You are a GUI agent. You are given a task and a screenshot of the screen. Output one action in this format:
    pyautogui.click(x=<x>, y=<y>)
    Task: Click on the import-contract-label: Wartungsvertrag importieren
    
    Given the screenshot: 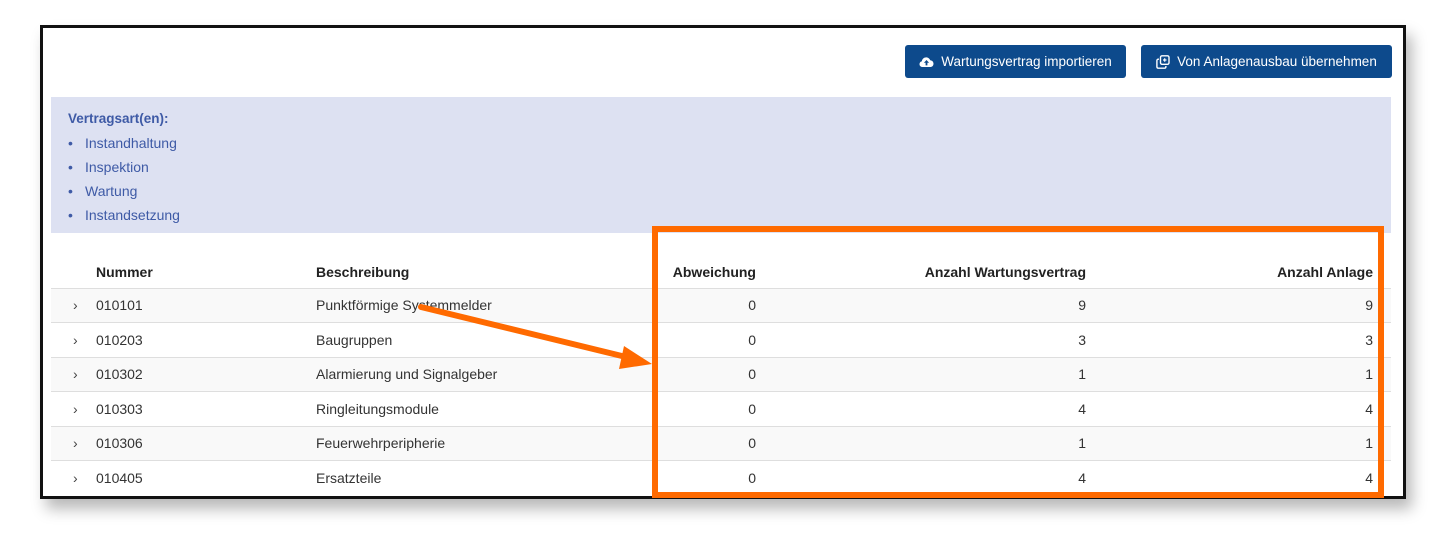 What is the action you would take?
    pyautogui.click(x=1026, y=61)
    